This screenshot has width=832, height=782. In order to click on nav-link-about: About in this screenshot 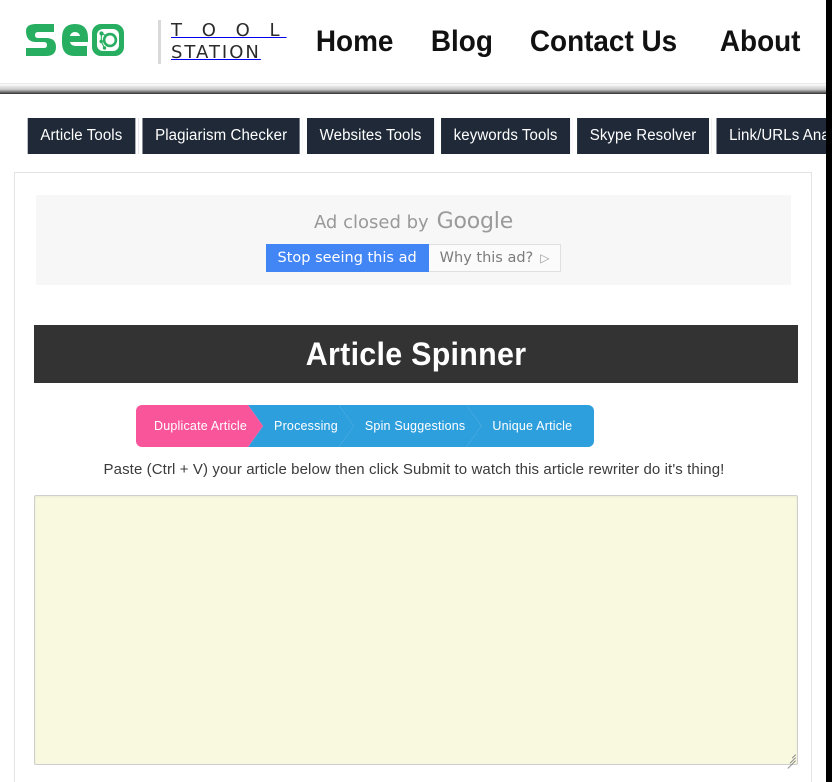, I will do `click(760, 42)`.